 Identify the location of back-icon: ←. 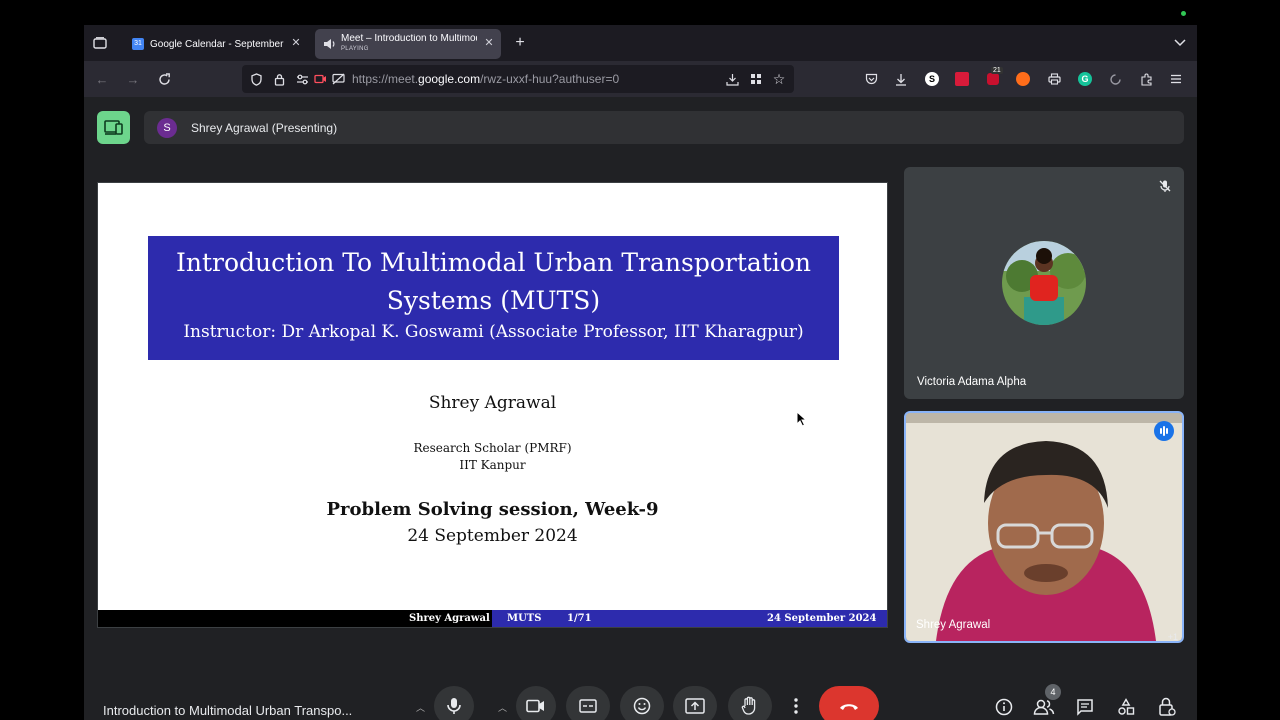
(102, 79).